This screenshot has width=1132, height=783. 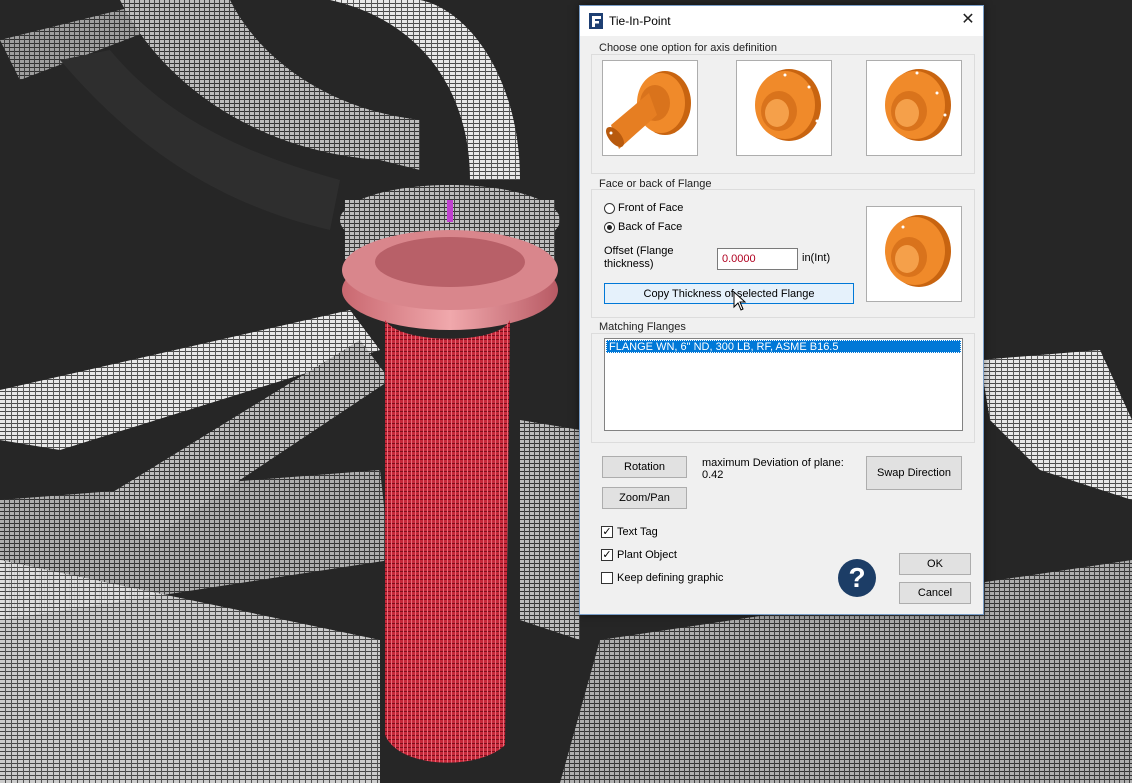 I want to click on cancel-button: Cancel, so click(x=935, y=593).